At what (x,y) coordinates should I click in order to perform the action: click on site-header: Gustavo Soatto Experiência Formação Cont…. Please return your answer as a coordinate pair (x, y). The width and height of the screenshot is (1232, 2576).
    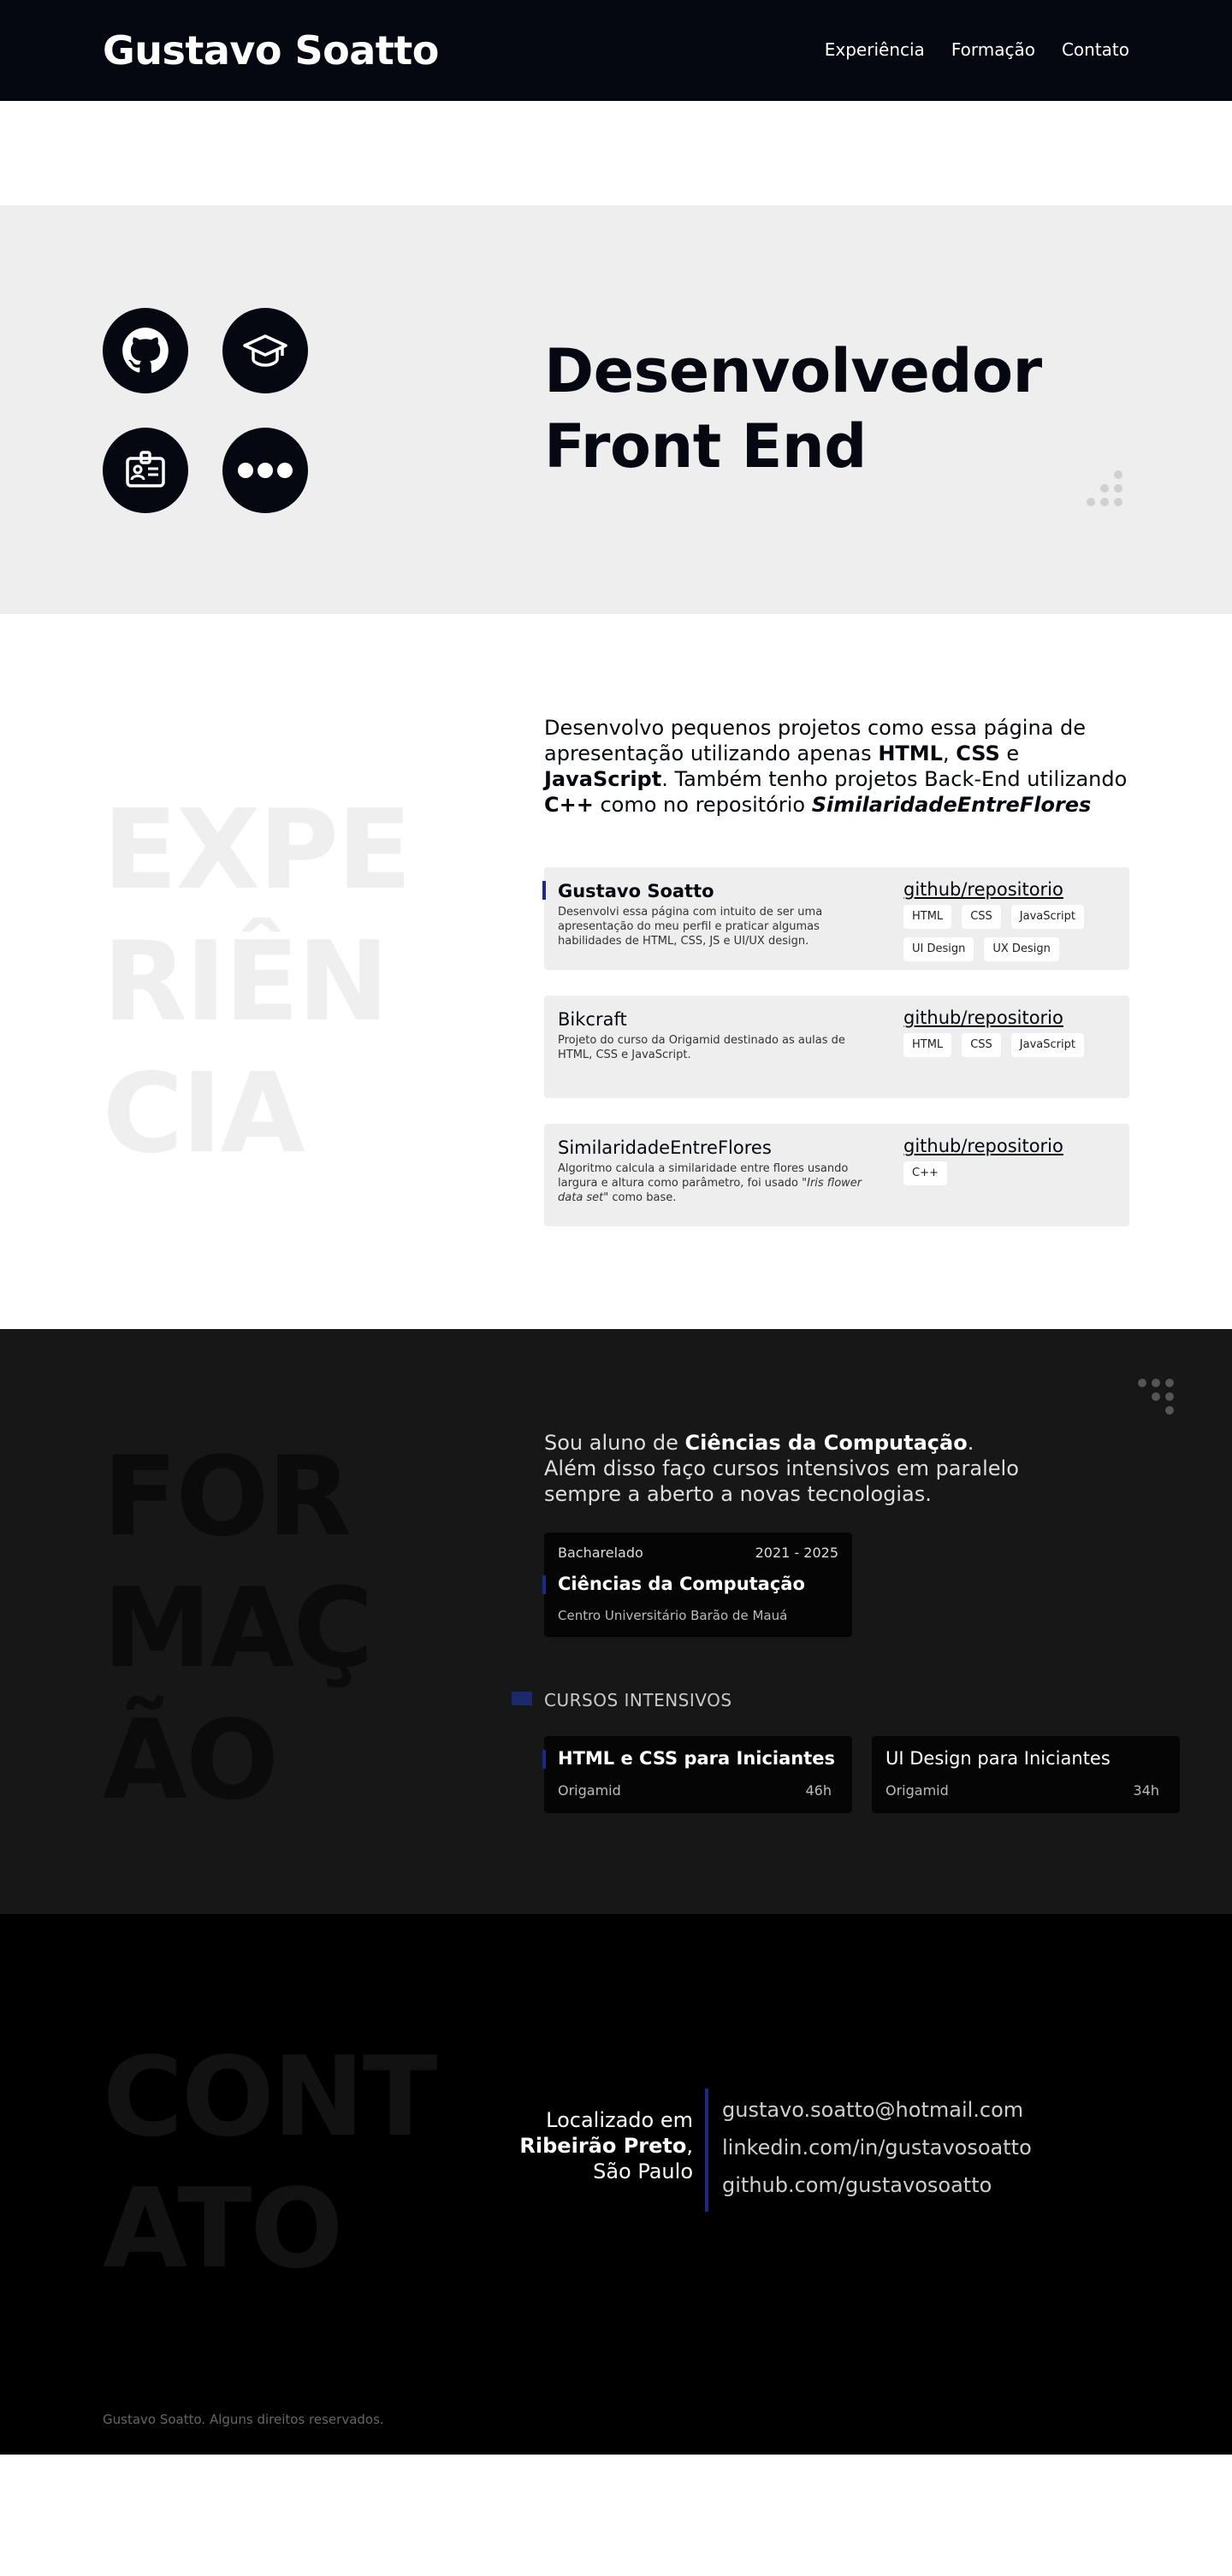
    Looking at the image, I should click on (616, 50).